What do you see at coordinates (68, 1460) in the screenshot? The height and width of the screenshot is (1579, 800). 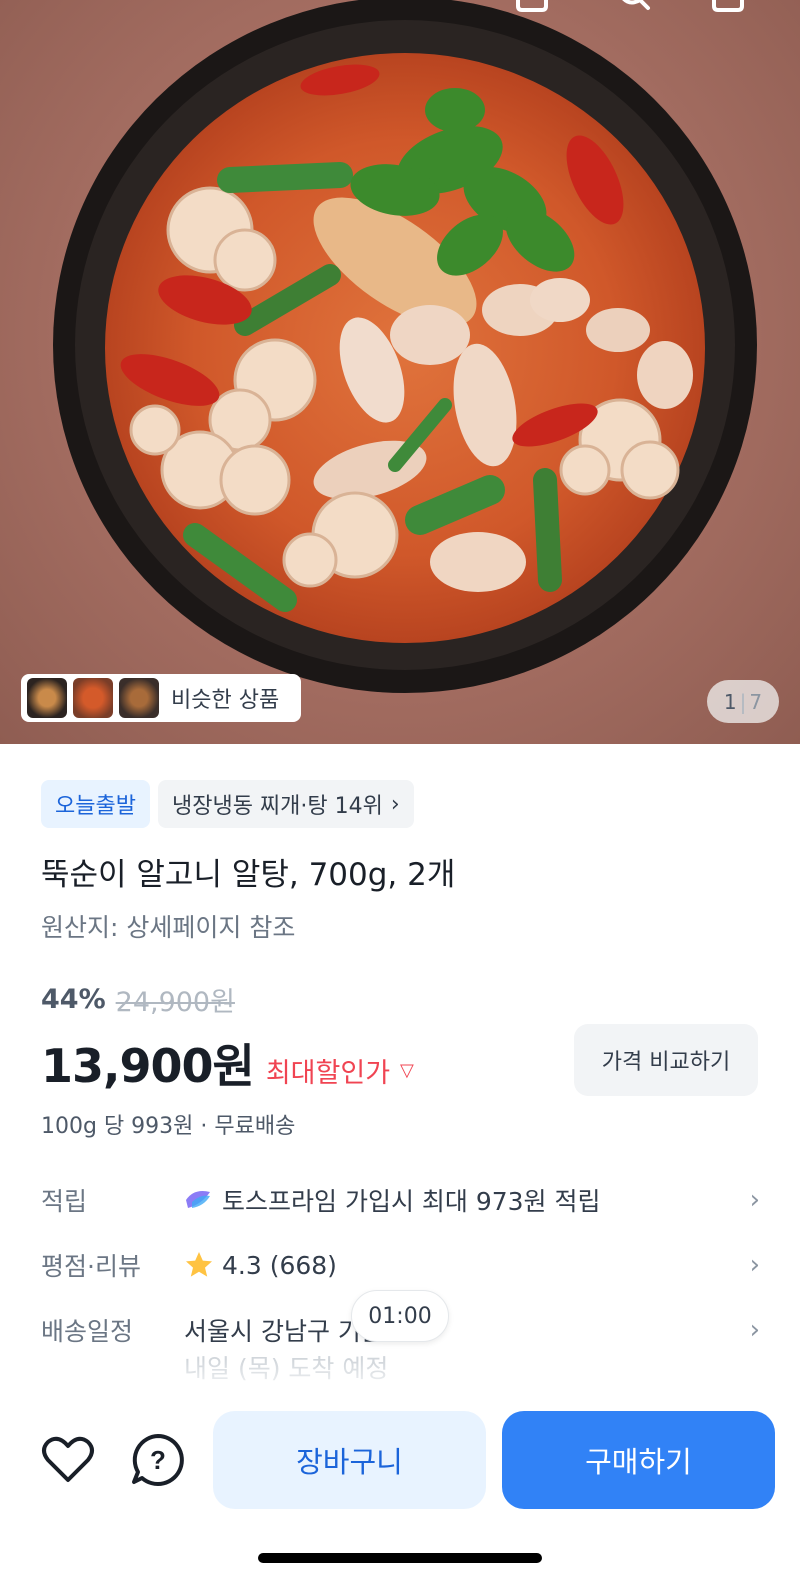 I see `heart-icon` at bounding box center [68, 1460].